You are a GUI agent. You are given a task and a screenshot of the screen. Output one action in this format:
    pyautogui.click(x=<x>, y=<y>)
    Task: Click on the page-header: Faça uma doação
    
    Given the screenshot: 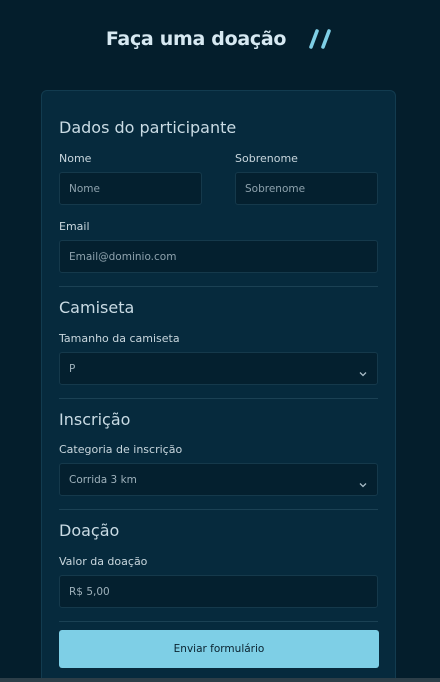 What is the action you would take?
    pyautogui.click(x=220, y=39)
    